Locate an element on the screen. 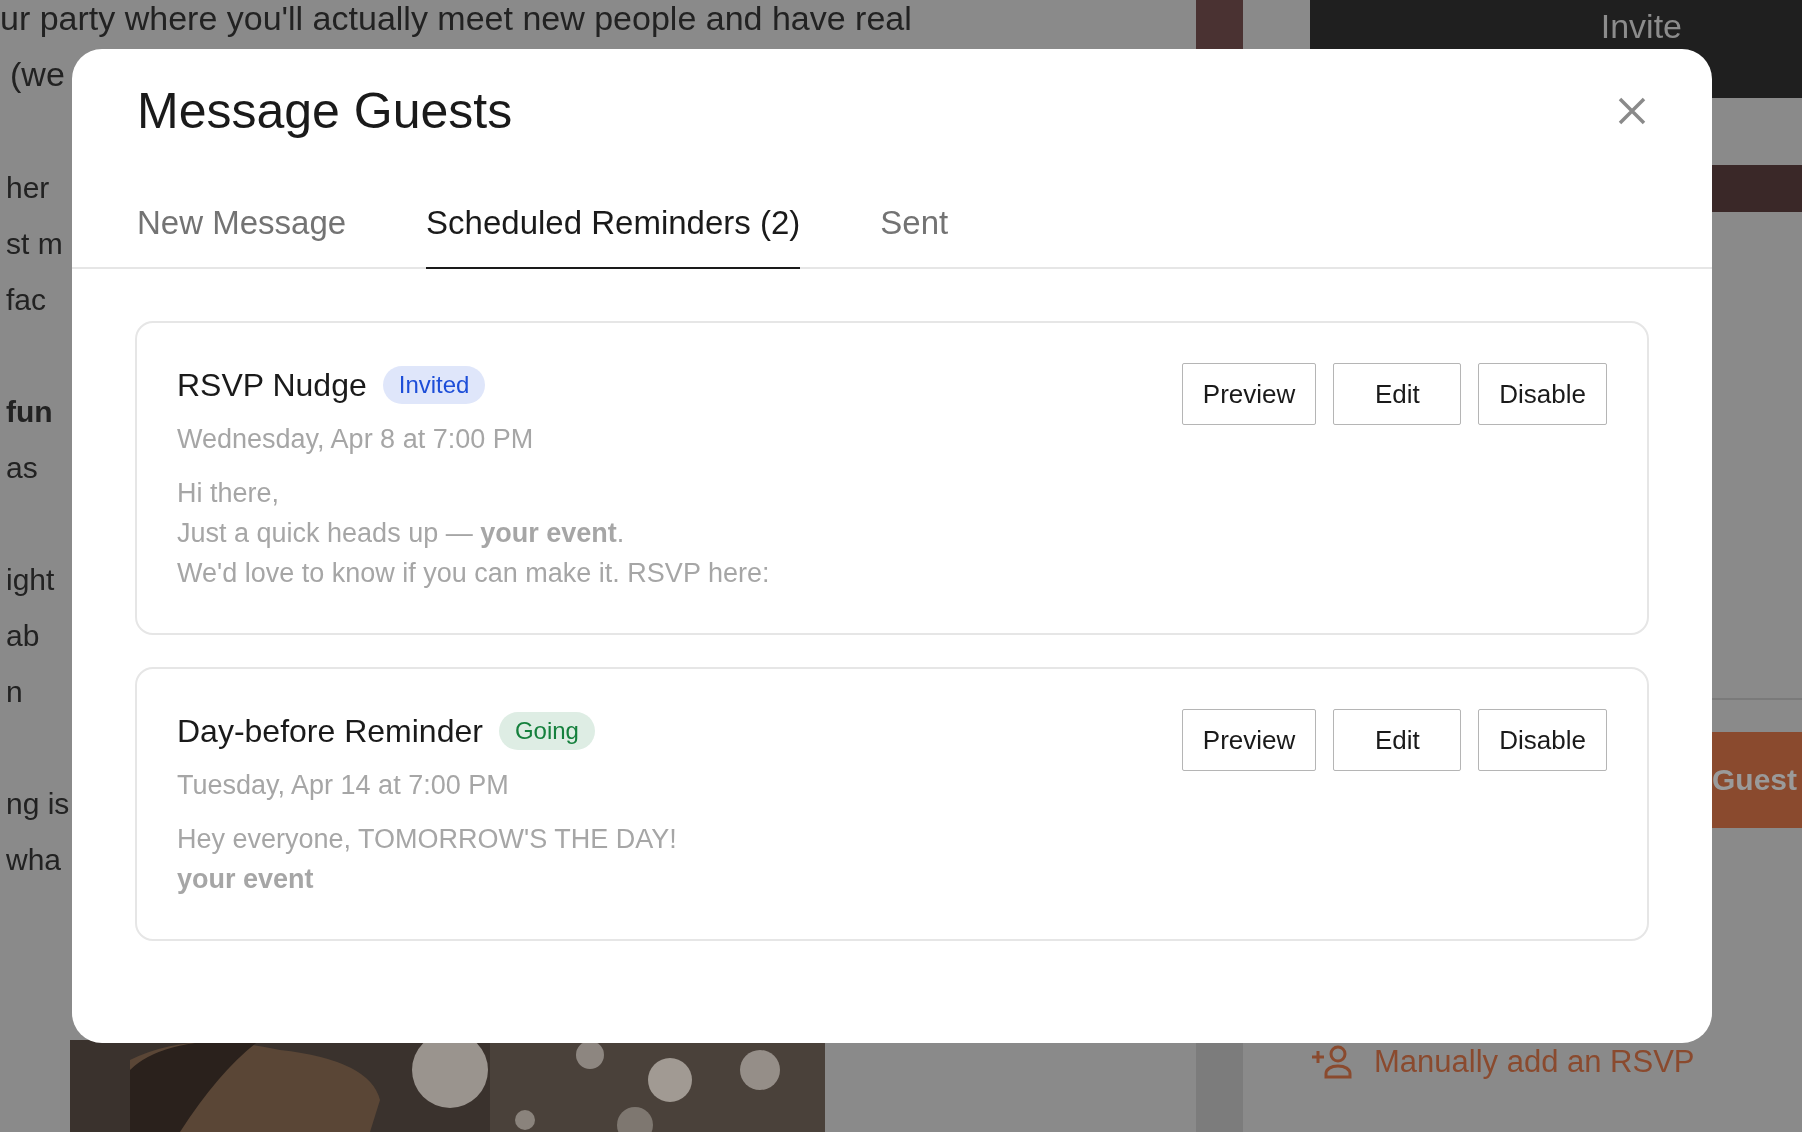  paragraph-text: fac is located at coordinates (26, 300).